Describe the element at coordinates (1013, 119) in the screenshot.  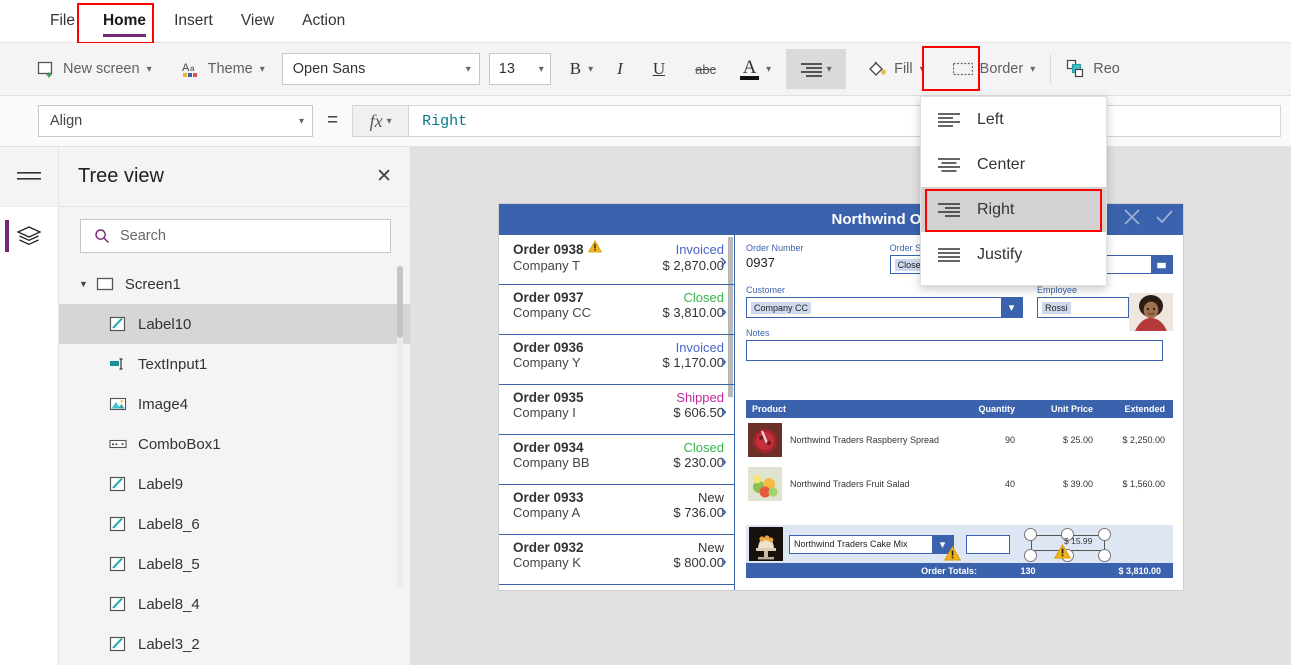
I see `menu-option-left: Left` at that location.